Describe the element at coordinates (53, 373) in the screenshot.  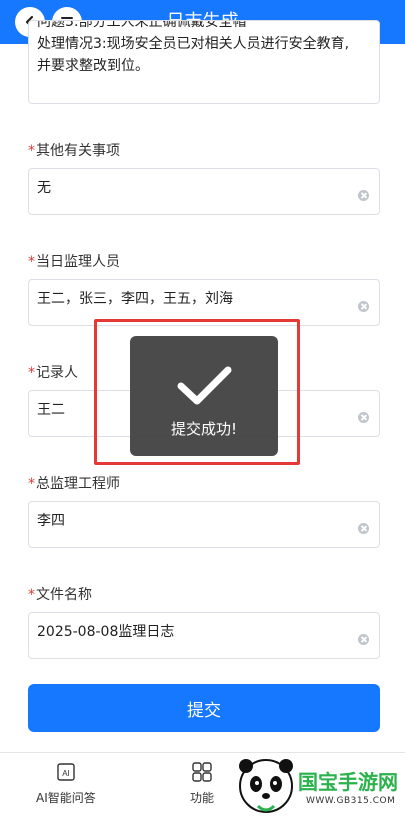
I see `recorder-label: *记录人` at that location.